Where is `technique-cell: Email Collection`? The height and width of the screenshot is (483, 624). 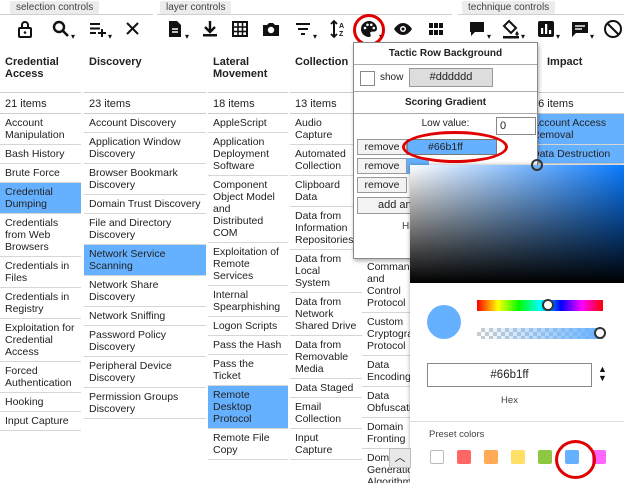
technique-cell: Email Collection is located at coordinates (326, 413).